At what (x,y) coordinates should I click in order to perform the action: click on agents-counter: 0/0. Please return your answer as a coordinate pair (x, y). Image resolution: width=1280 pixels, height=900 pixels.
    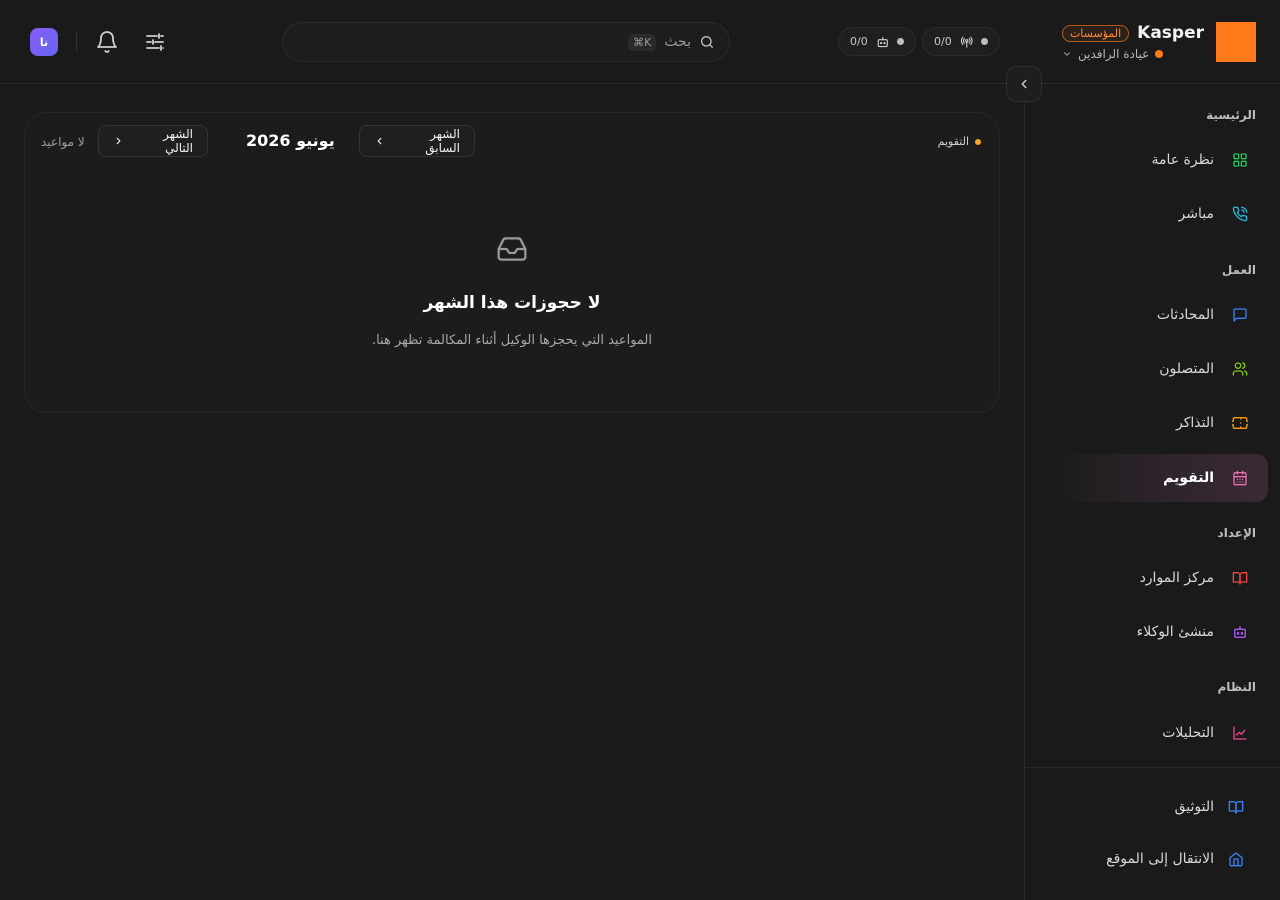
    Looking at the image, I should click on (877, 41).